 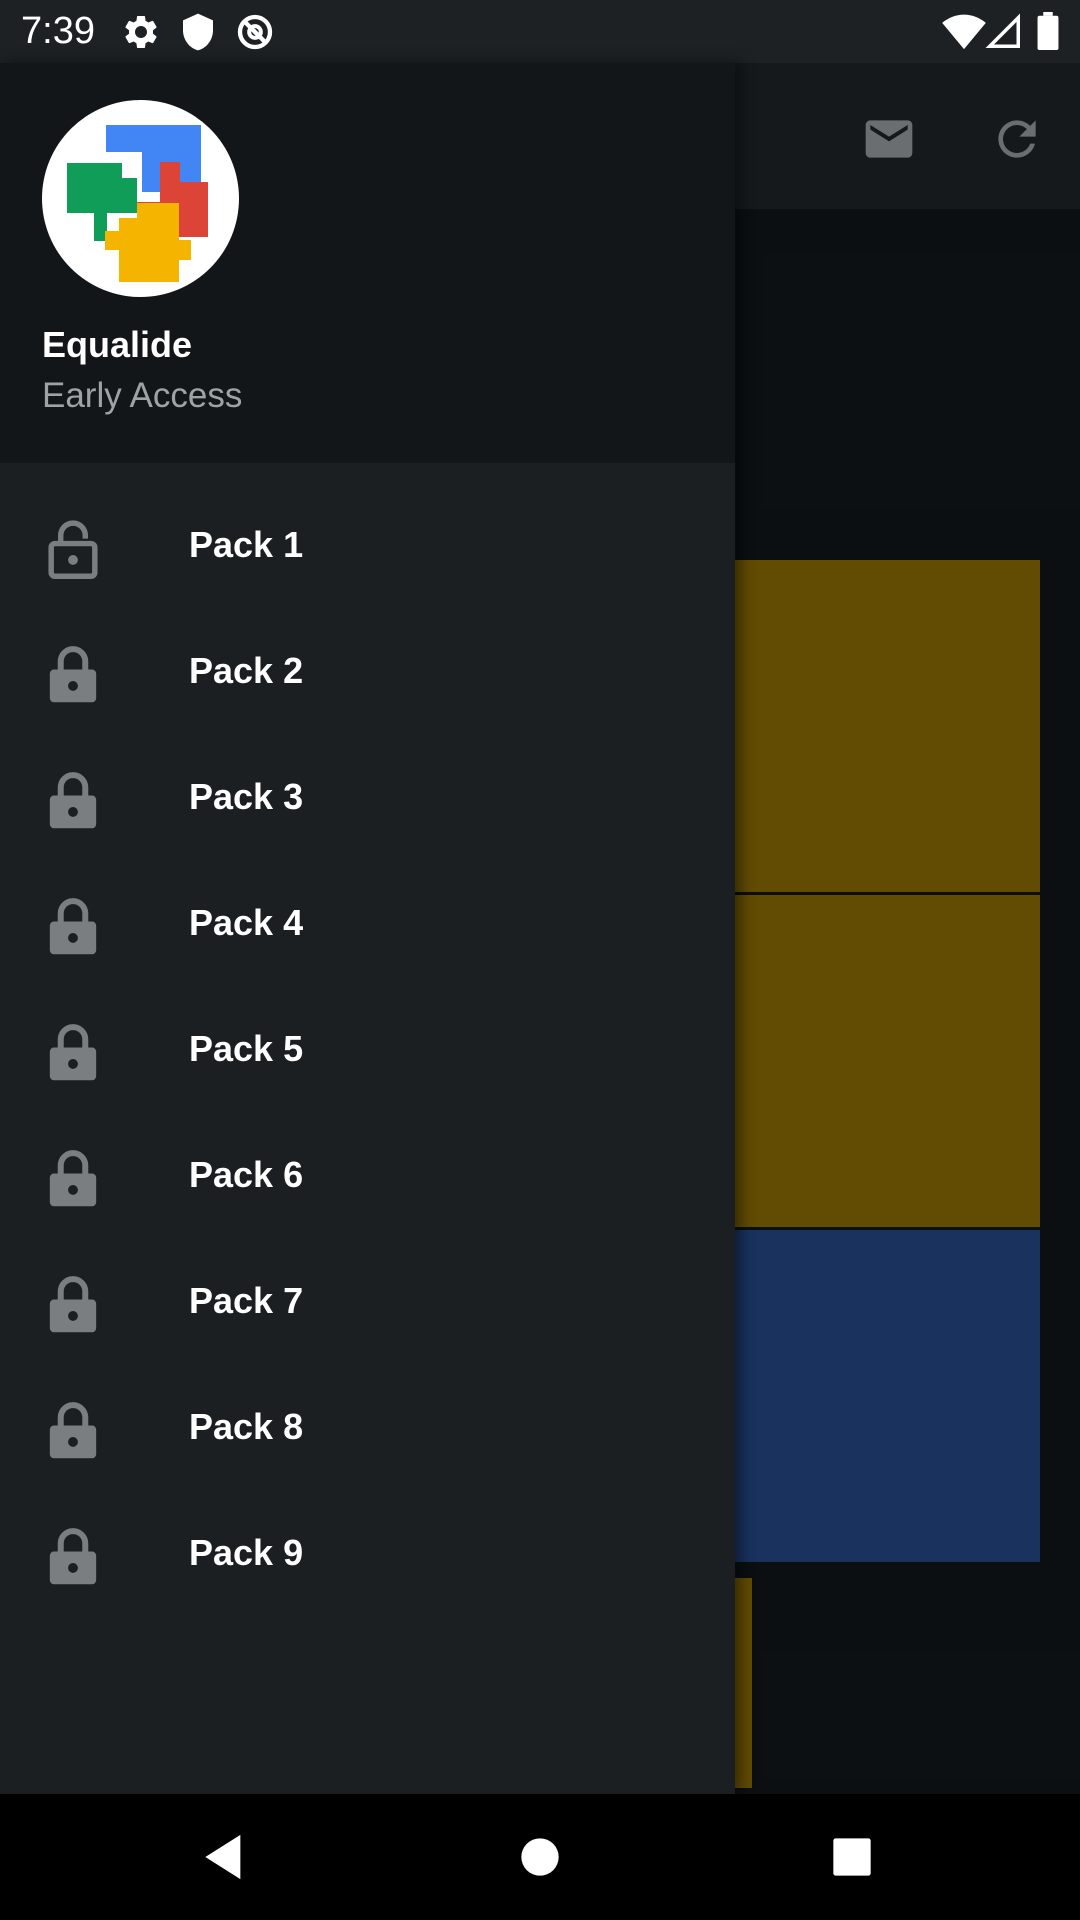 I want to click on pack-label: Pack 8, so click(x=246, y=1426).